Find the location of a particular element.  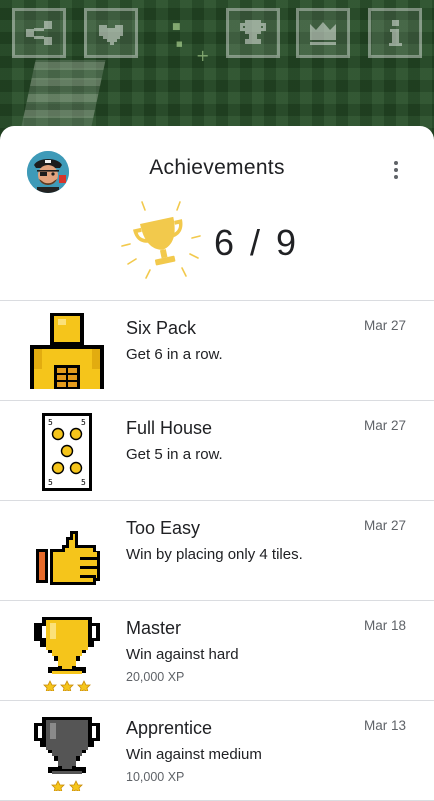

achievement-count: 6 / 9 is located at coordinates (257, 242).